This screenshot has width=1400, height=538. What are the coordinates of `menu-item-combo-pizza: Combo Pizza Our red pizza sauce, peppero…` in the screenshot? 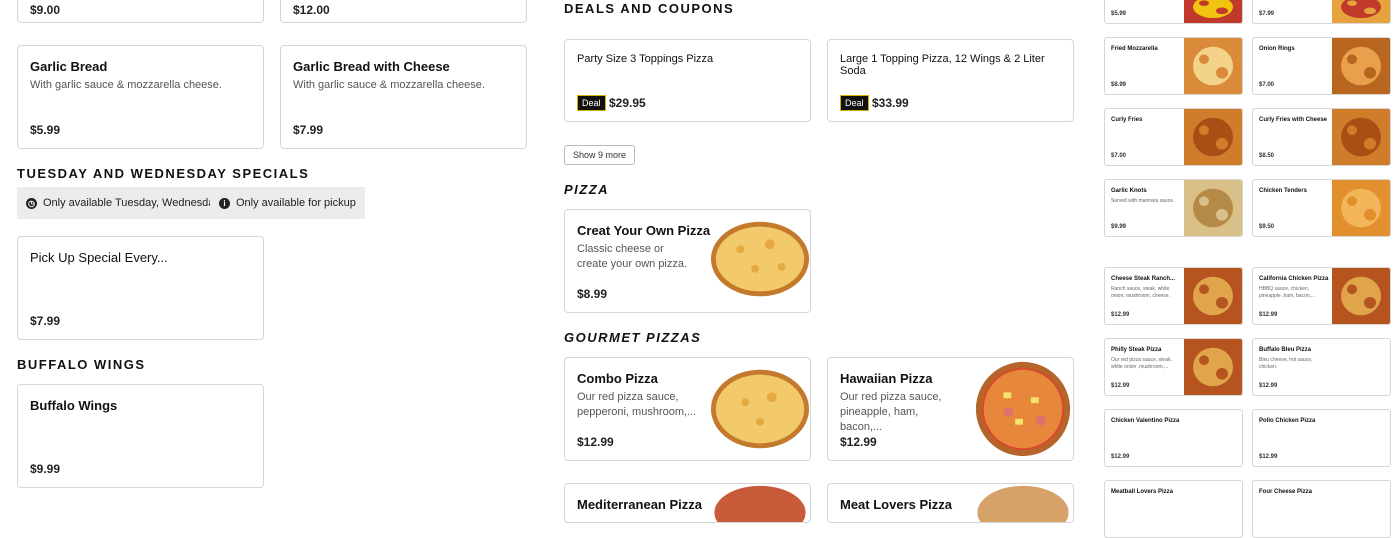 It's located at (687, 409).